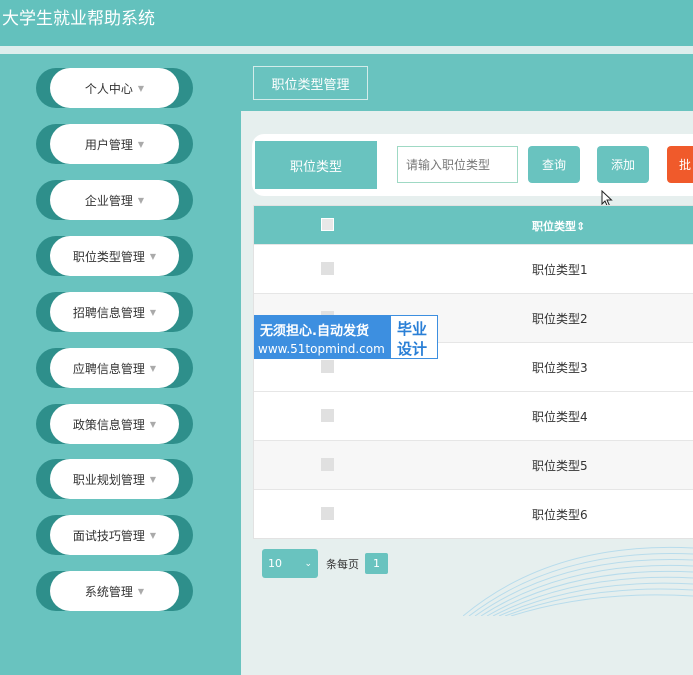  What do you see at coordinates (290, 563) in the screenshot?
I see `page-size-select: 10 ⌄` at bounding box center [290, 563].